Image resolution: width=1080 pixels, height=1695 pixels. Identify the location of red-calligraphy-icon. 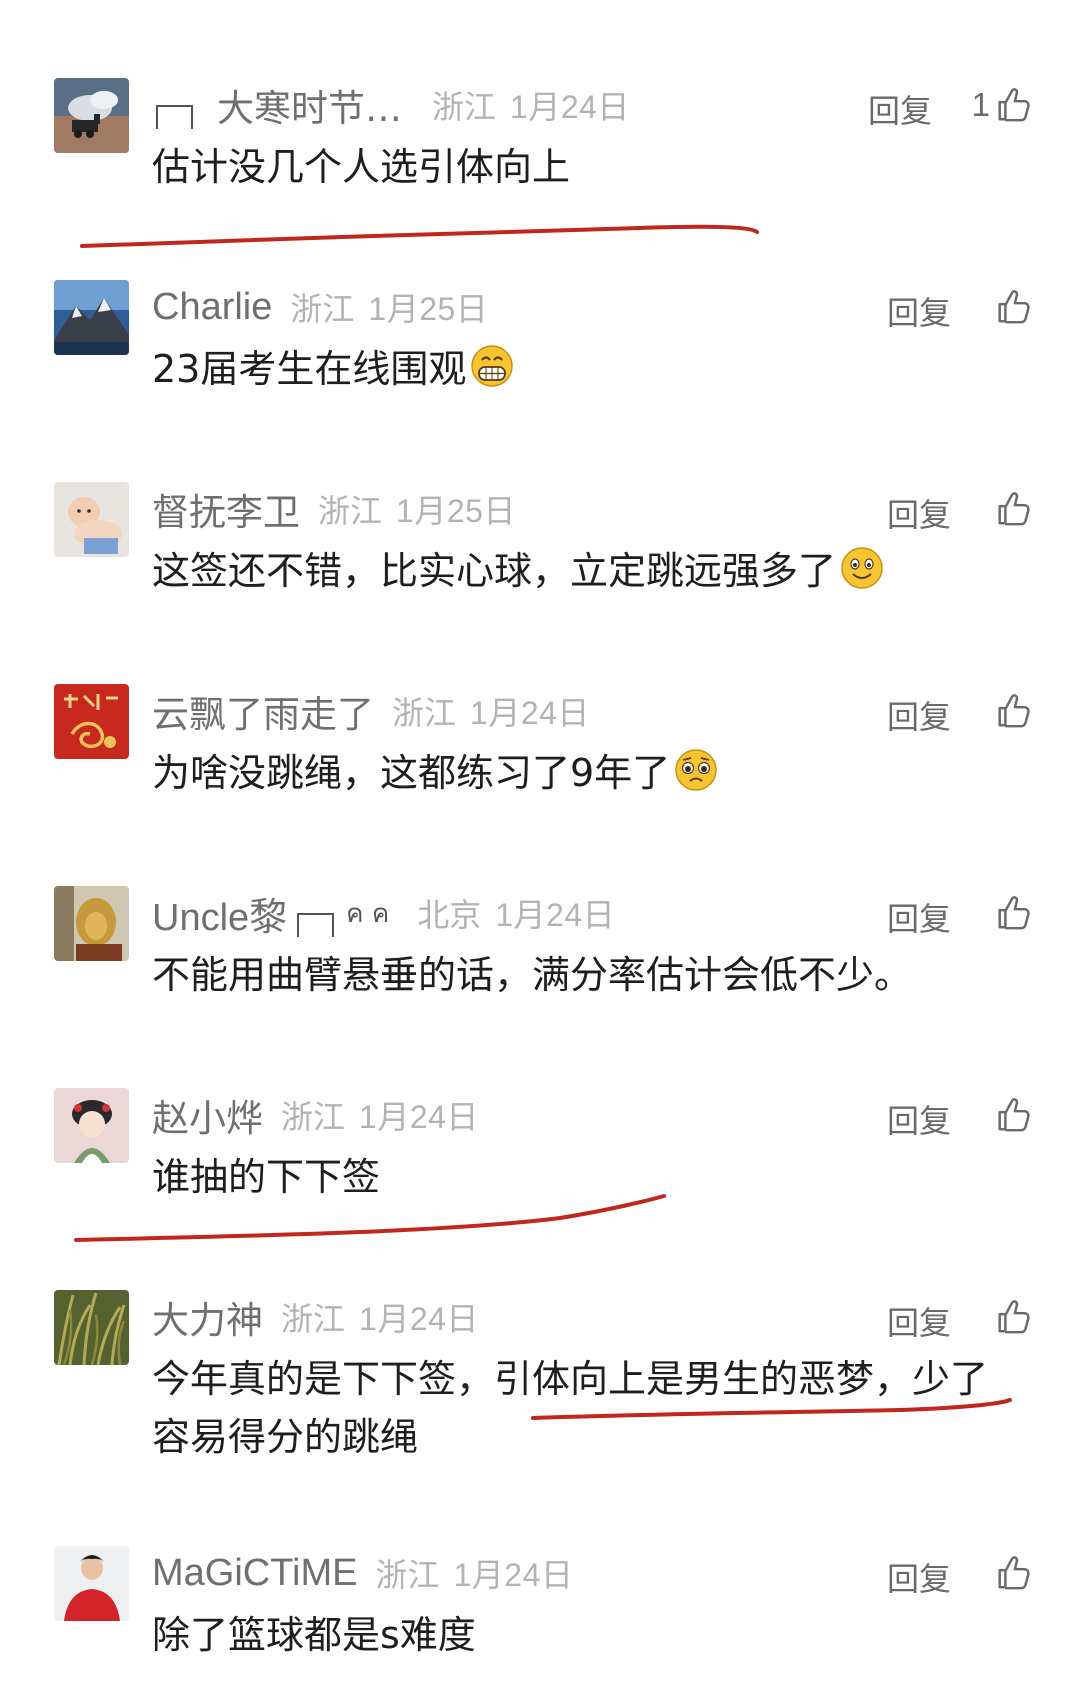
(91, 721).